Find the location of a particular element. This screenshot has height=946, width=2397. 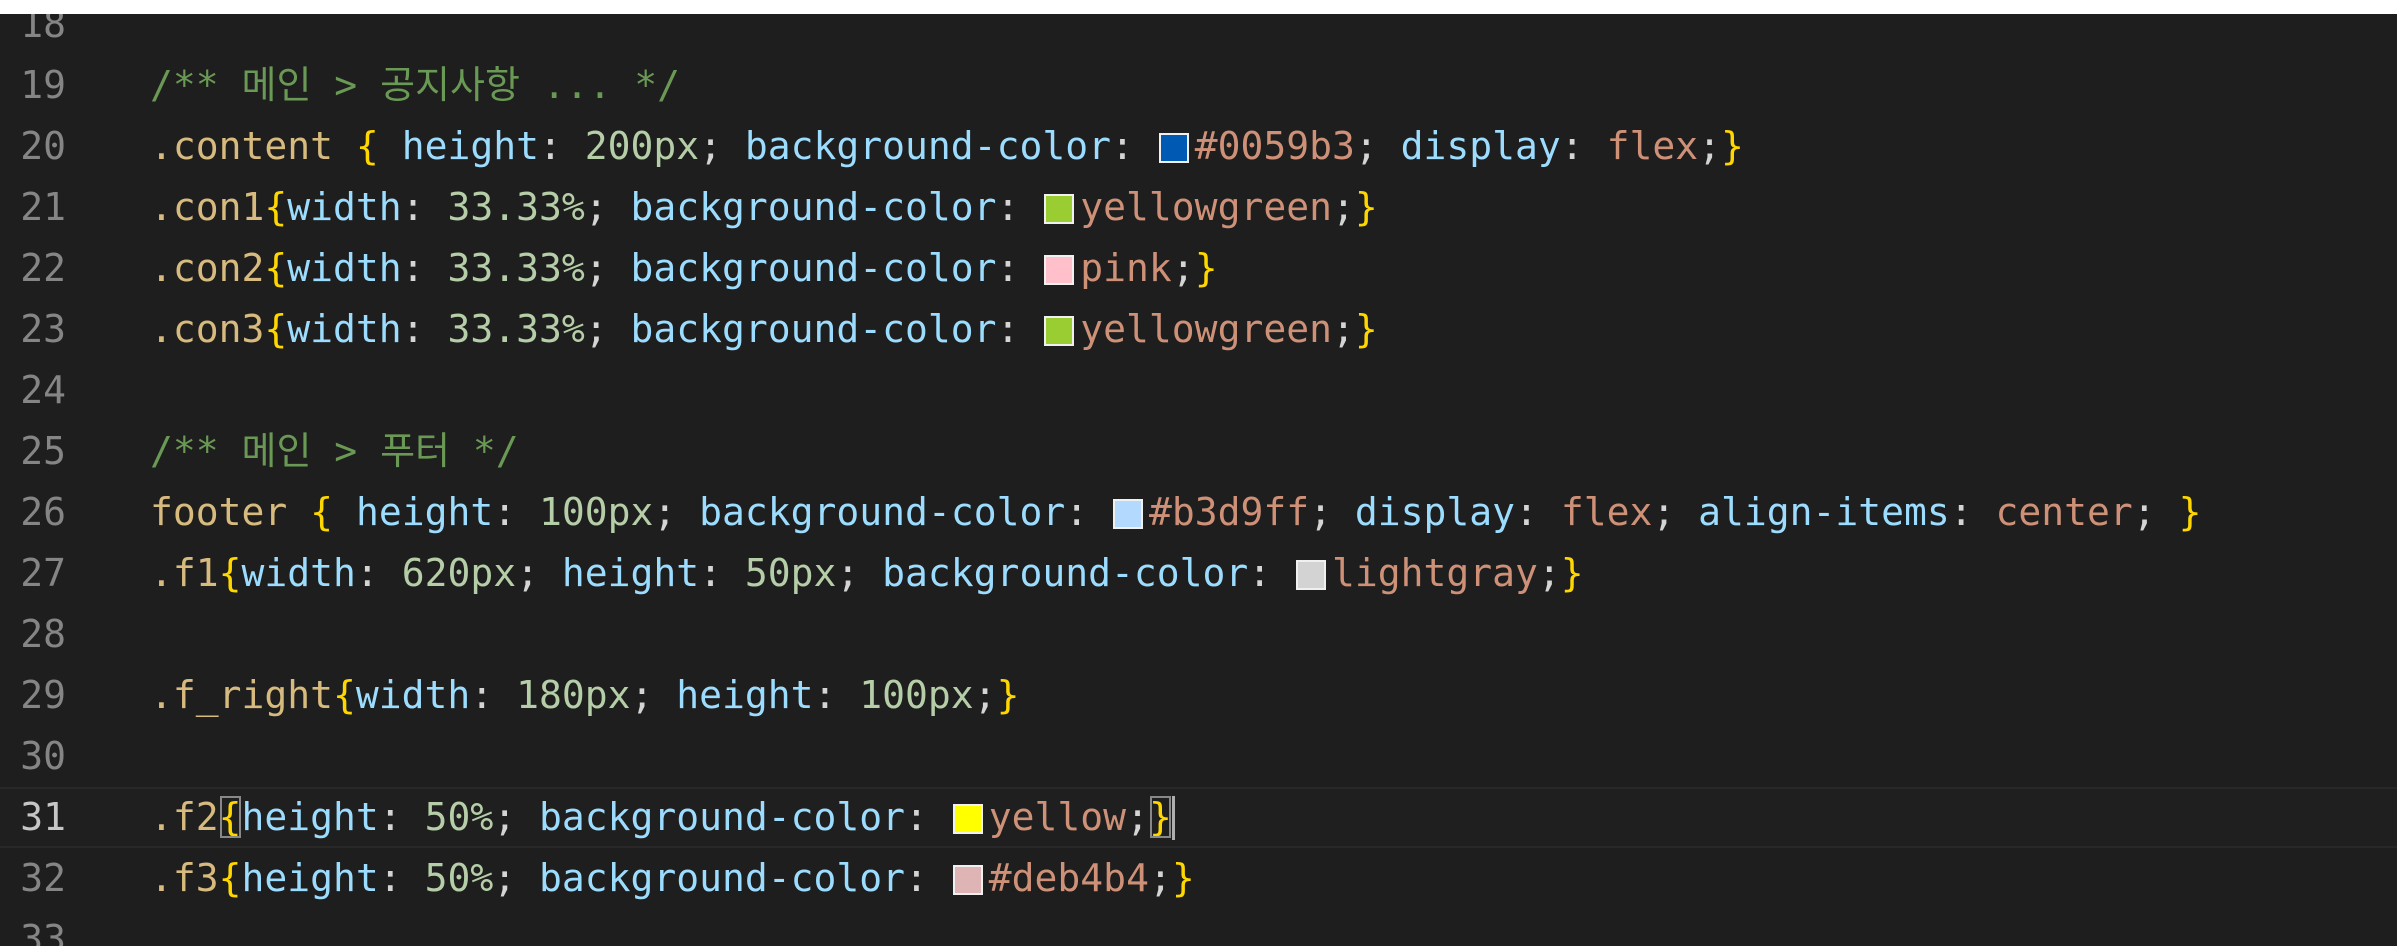

code-token: flex is located at coordinates (1606, 512).